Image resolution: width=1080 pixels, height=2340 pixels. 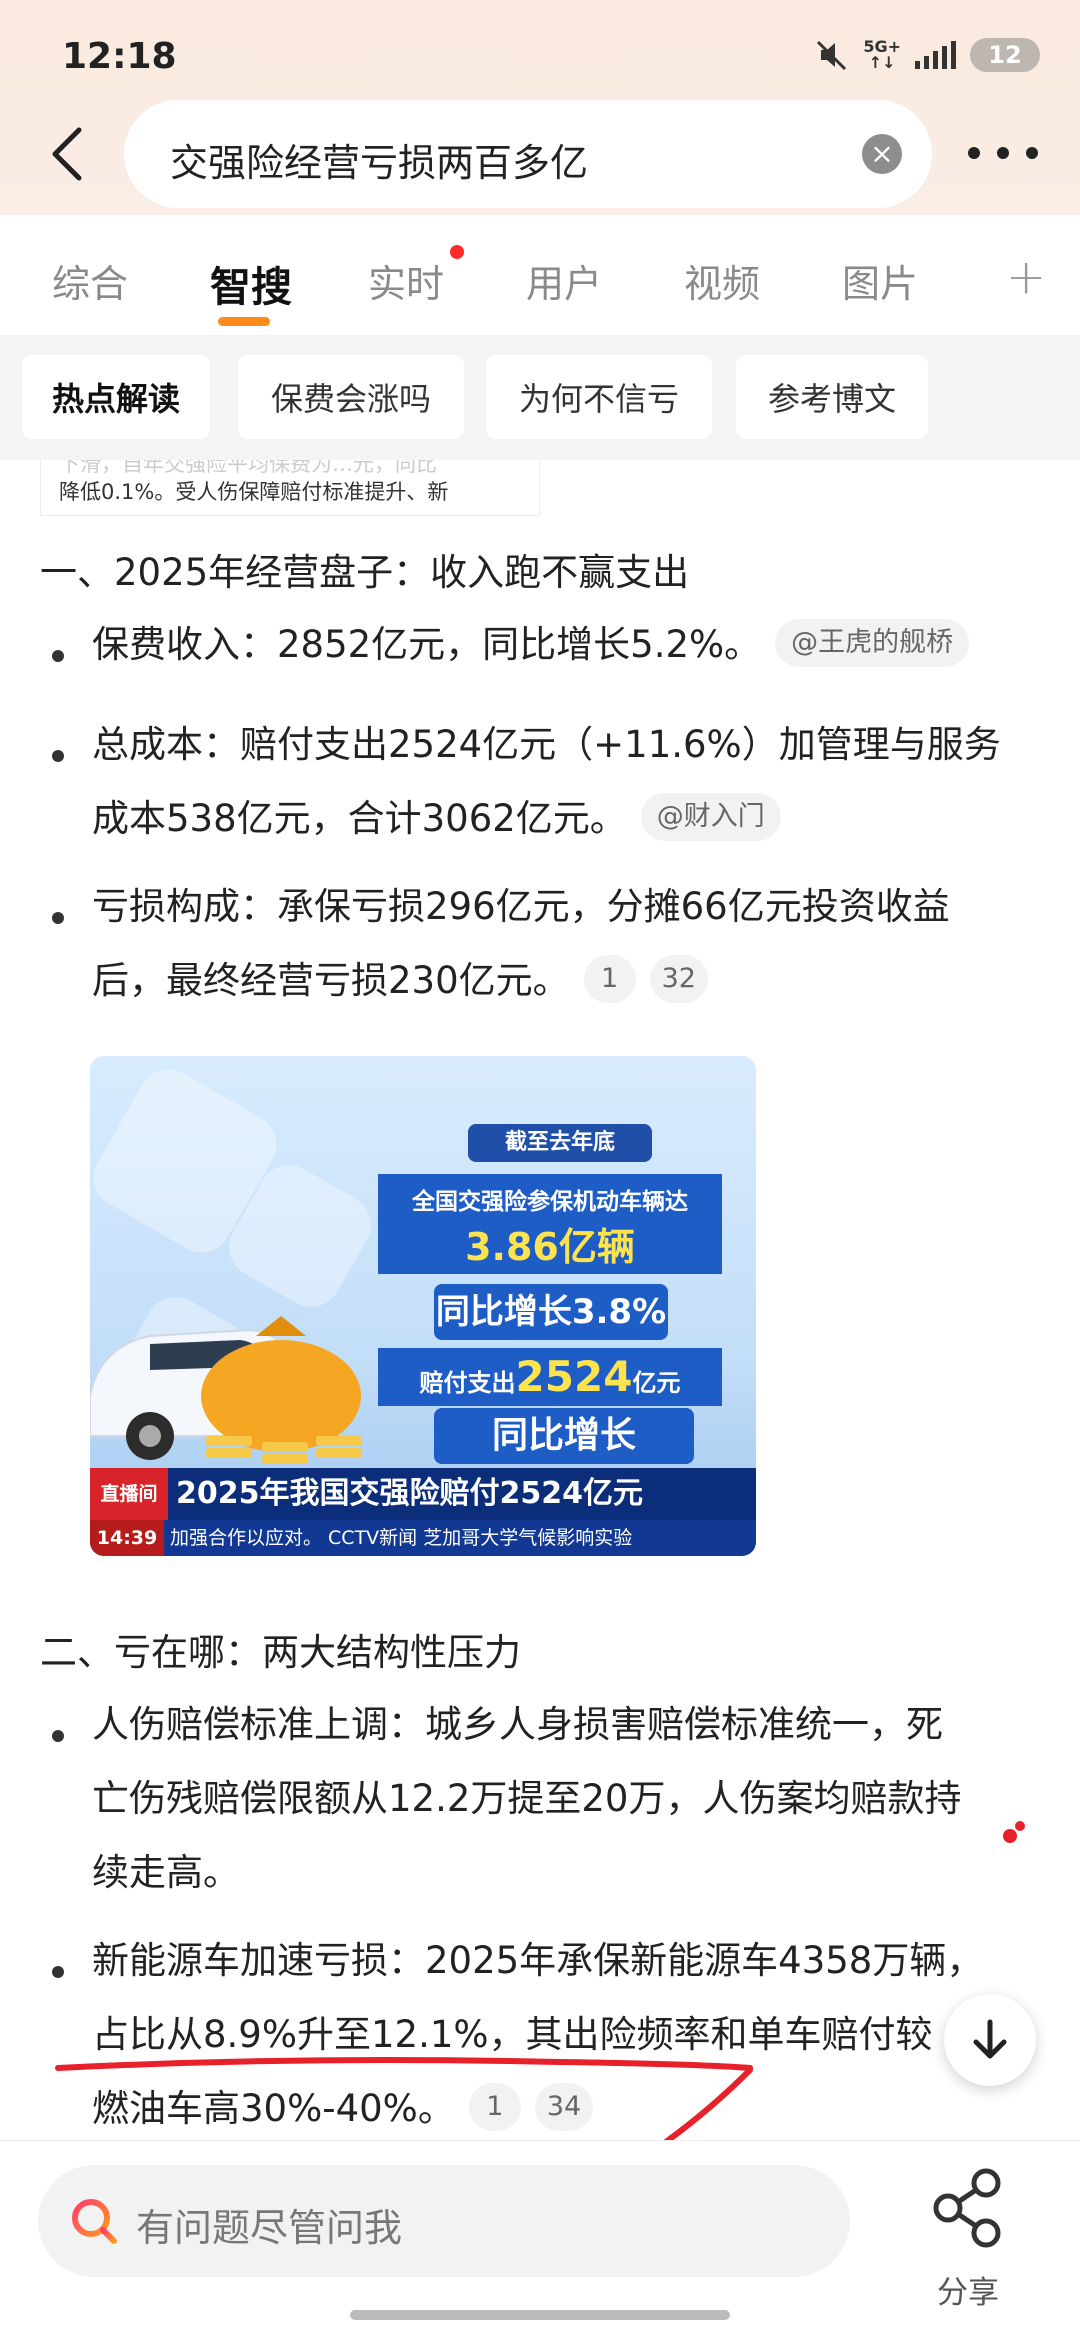 I want to click on share-label: 分享, so click(x=968, y=2293).